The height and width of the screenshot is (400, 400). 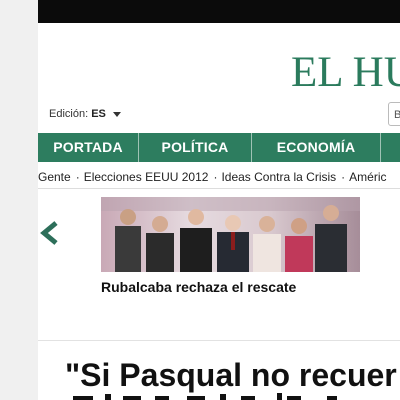 I want to click on top-bar, so click(x=219, y=11).